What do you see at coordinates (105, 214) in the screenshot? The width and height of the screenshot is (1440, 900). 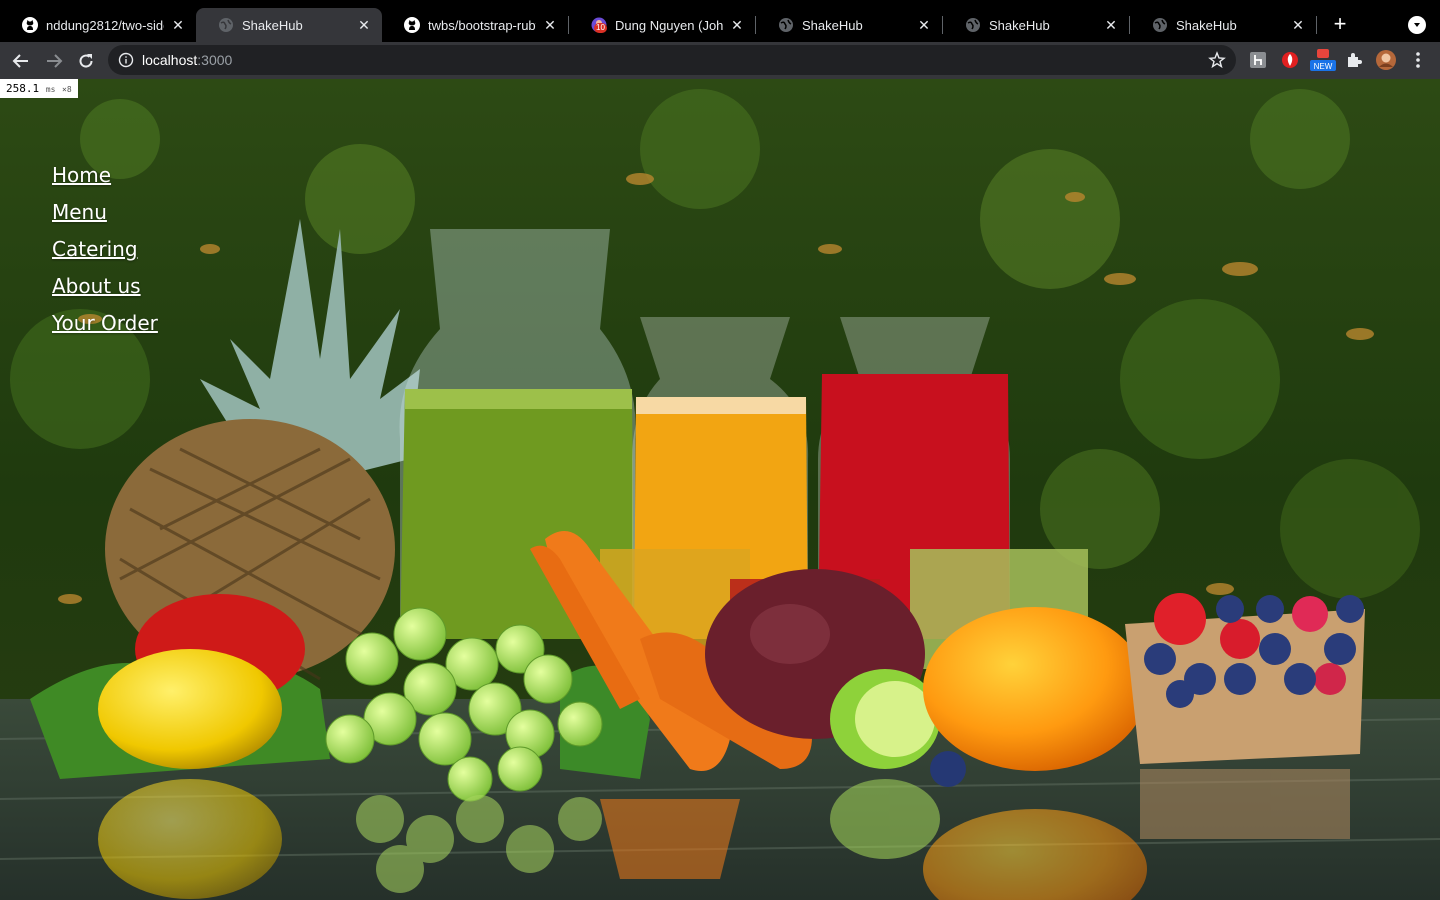 I see `nav-link-menu: Menu` at bounding box center [105, 214].